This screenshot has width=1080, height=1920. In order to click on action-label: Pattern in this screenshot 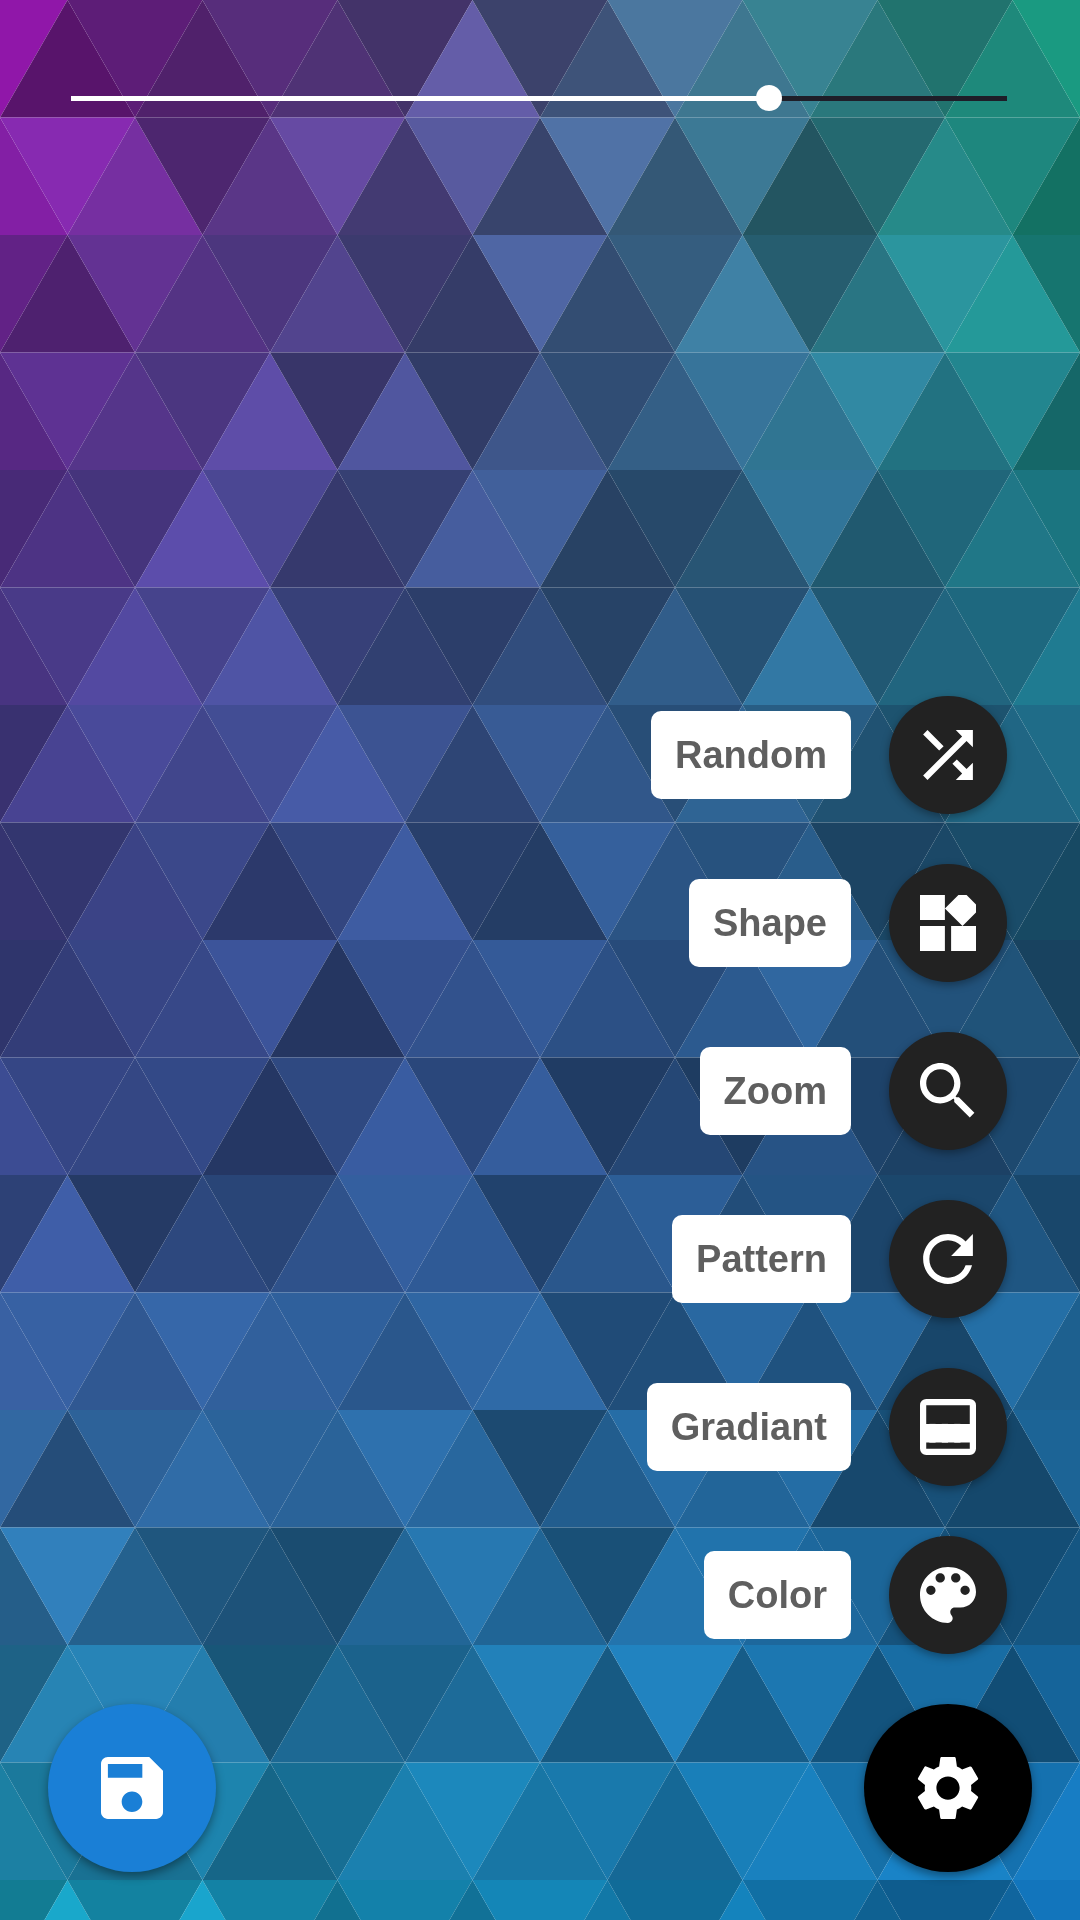, I will do `click(761, 1259)`.